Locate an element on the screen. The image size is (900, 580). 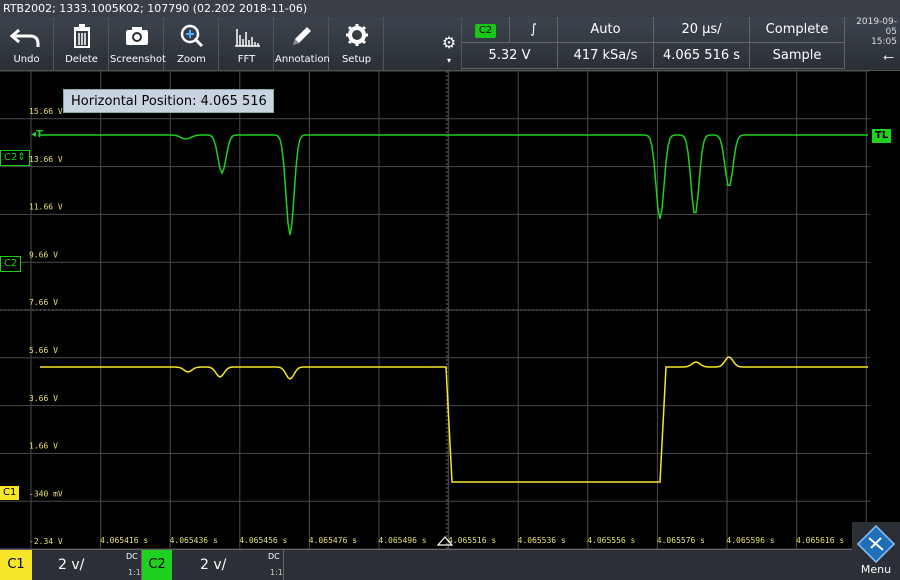
x-axis-label: 4.065436 s is located at coordinates (194, 540).